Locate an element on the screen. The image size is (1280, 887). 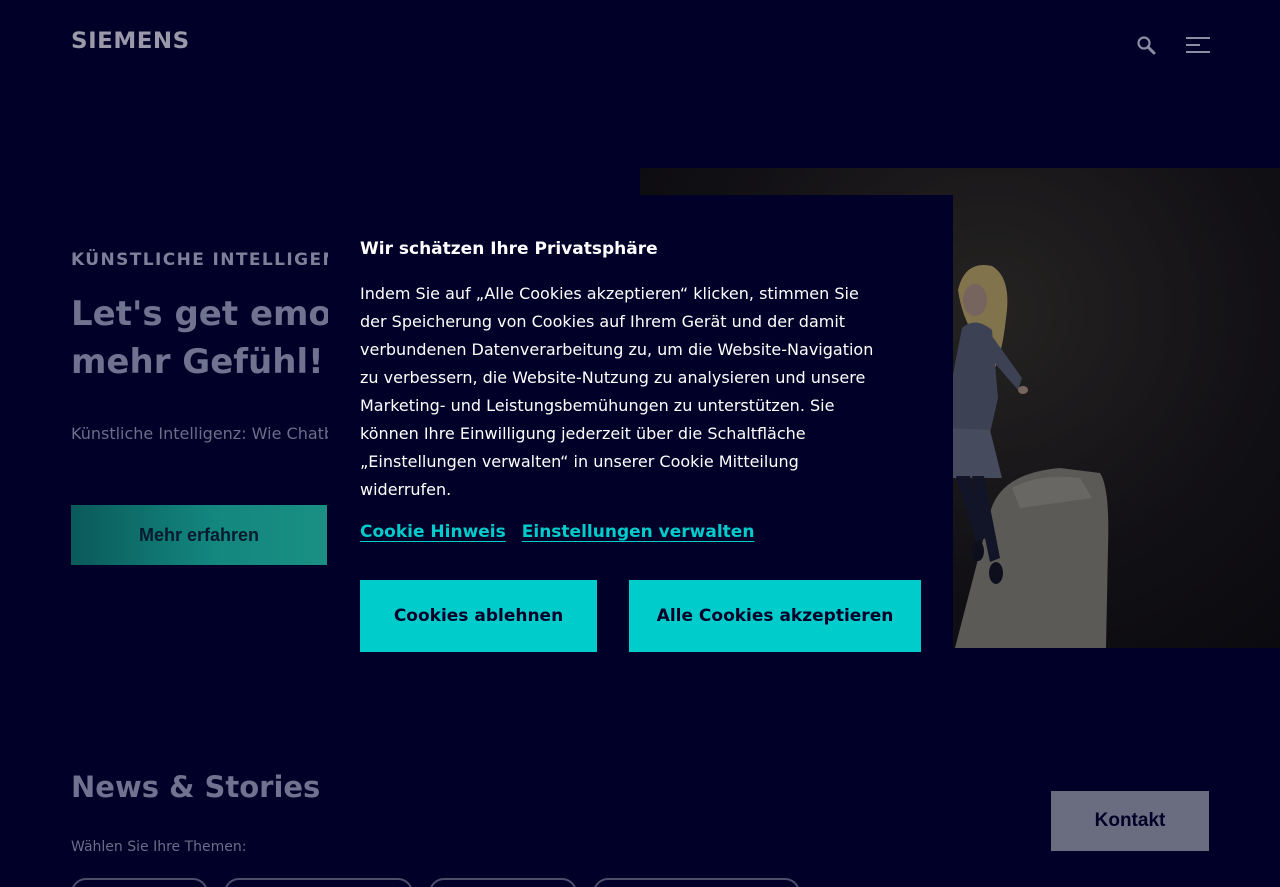
reject-cookies-button: Cookies ablehnen is located at coordinates (478, 616).